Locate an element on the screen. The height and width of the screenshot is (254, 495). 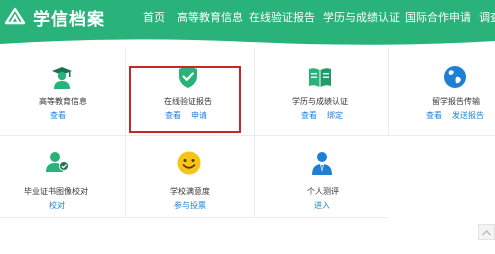
tile-title: 留学报告传输 is located at coordinates (456, 101).